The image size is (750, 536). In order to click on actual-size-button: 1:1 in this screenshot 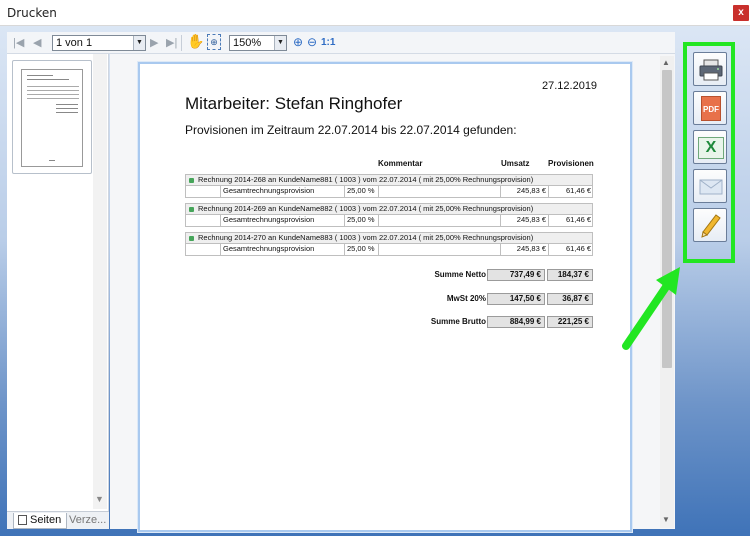, I will do `click(328, 43)`.